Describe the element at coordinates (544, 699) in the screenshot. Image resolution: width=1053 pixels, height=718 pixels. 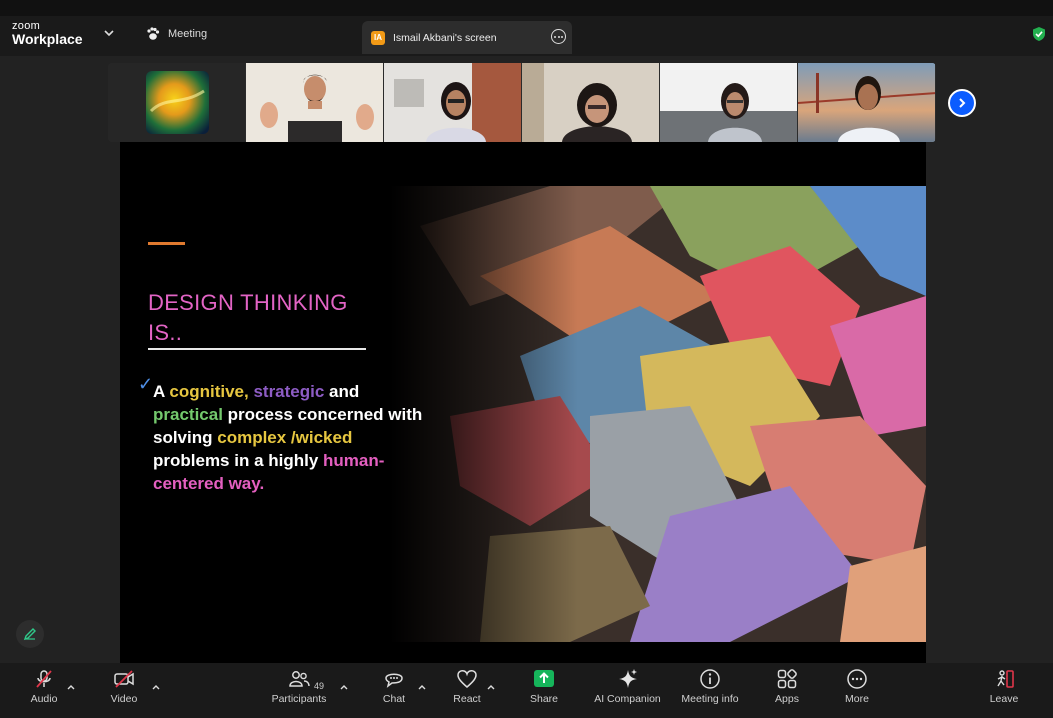
I see `share-label: Share` at that location.